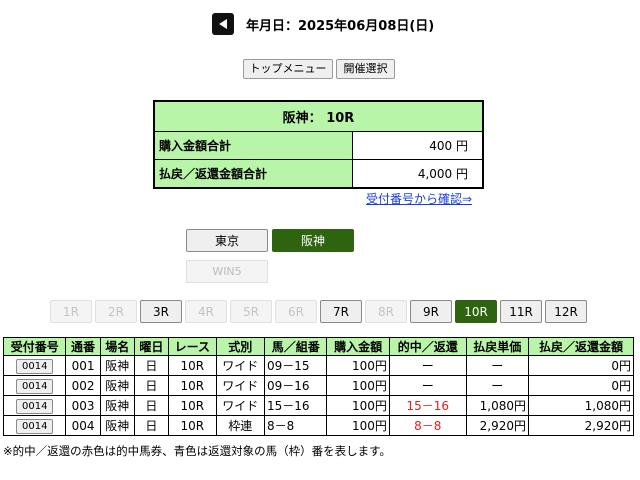 This screenshot has height=480, width=640. Describe the element at coordinates (288, 69) in the screenshot. I see `top-menu-button: トップメニュー` at that location.